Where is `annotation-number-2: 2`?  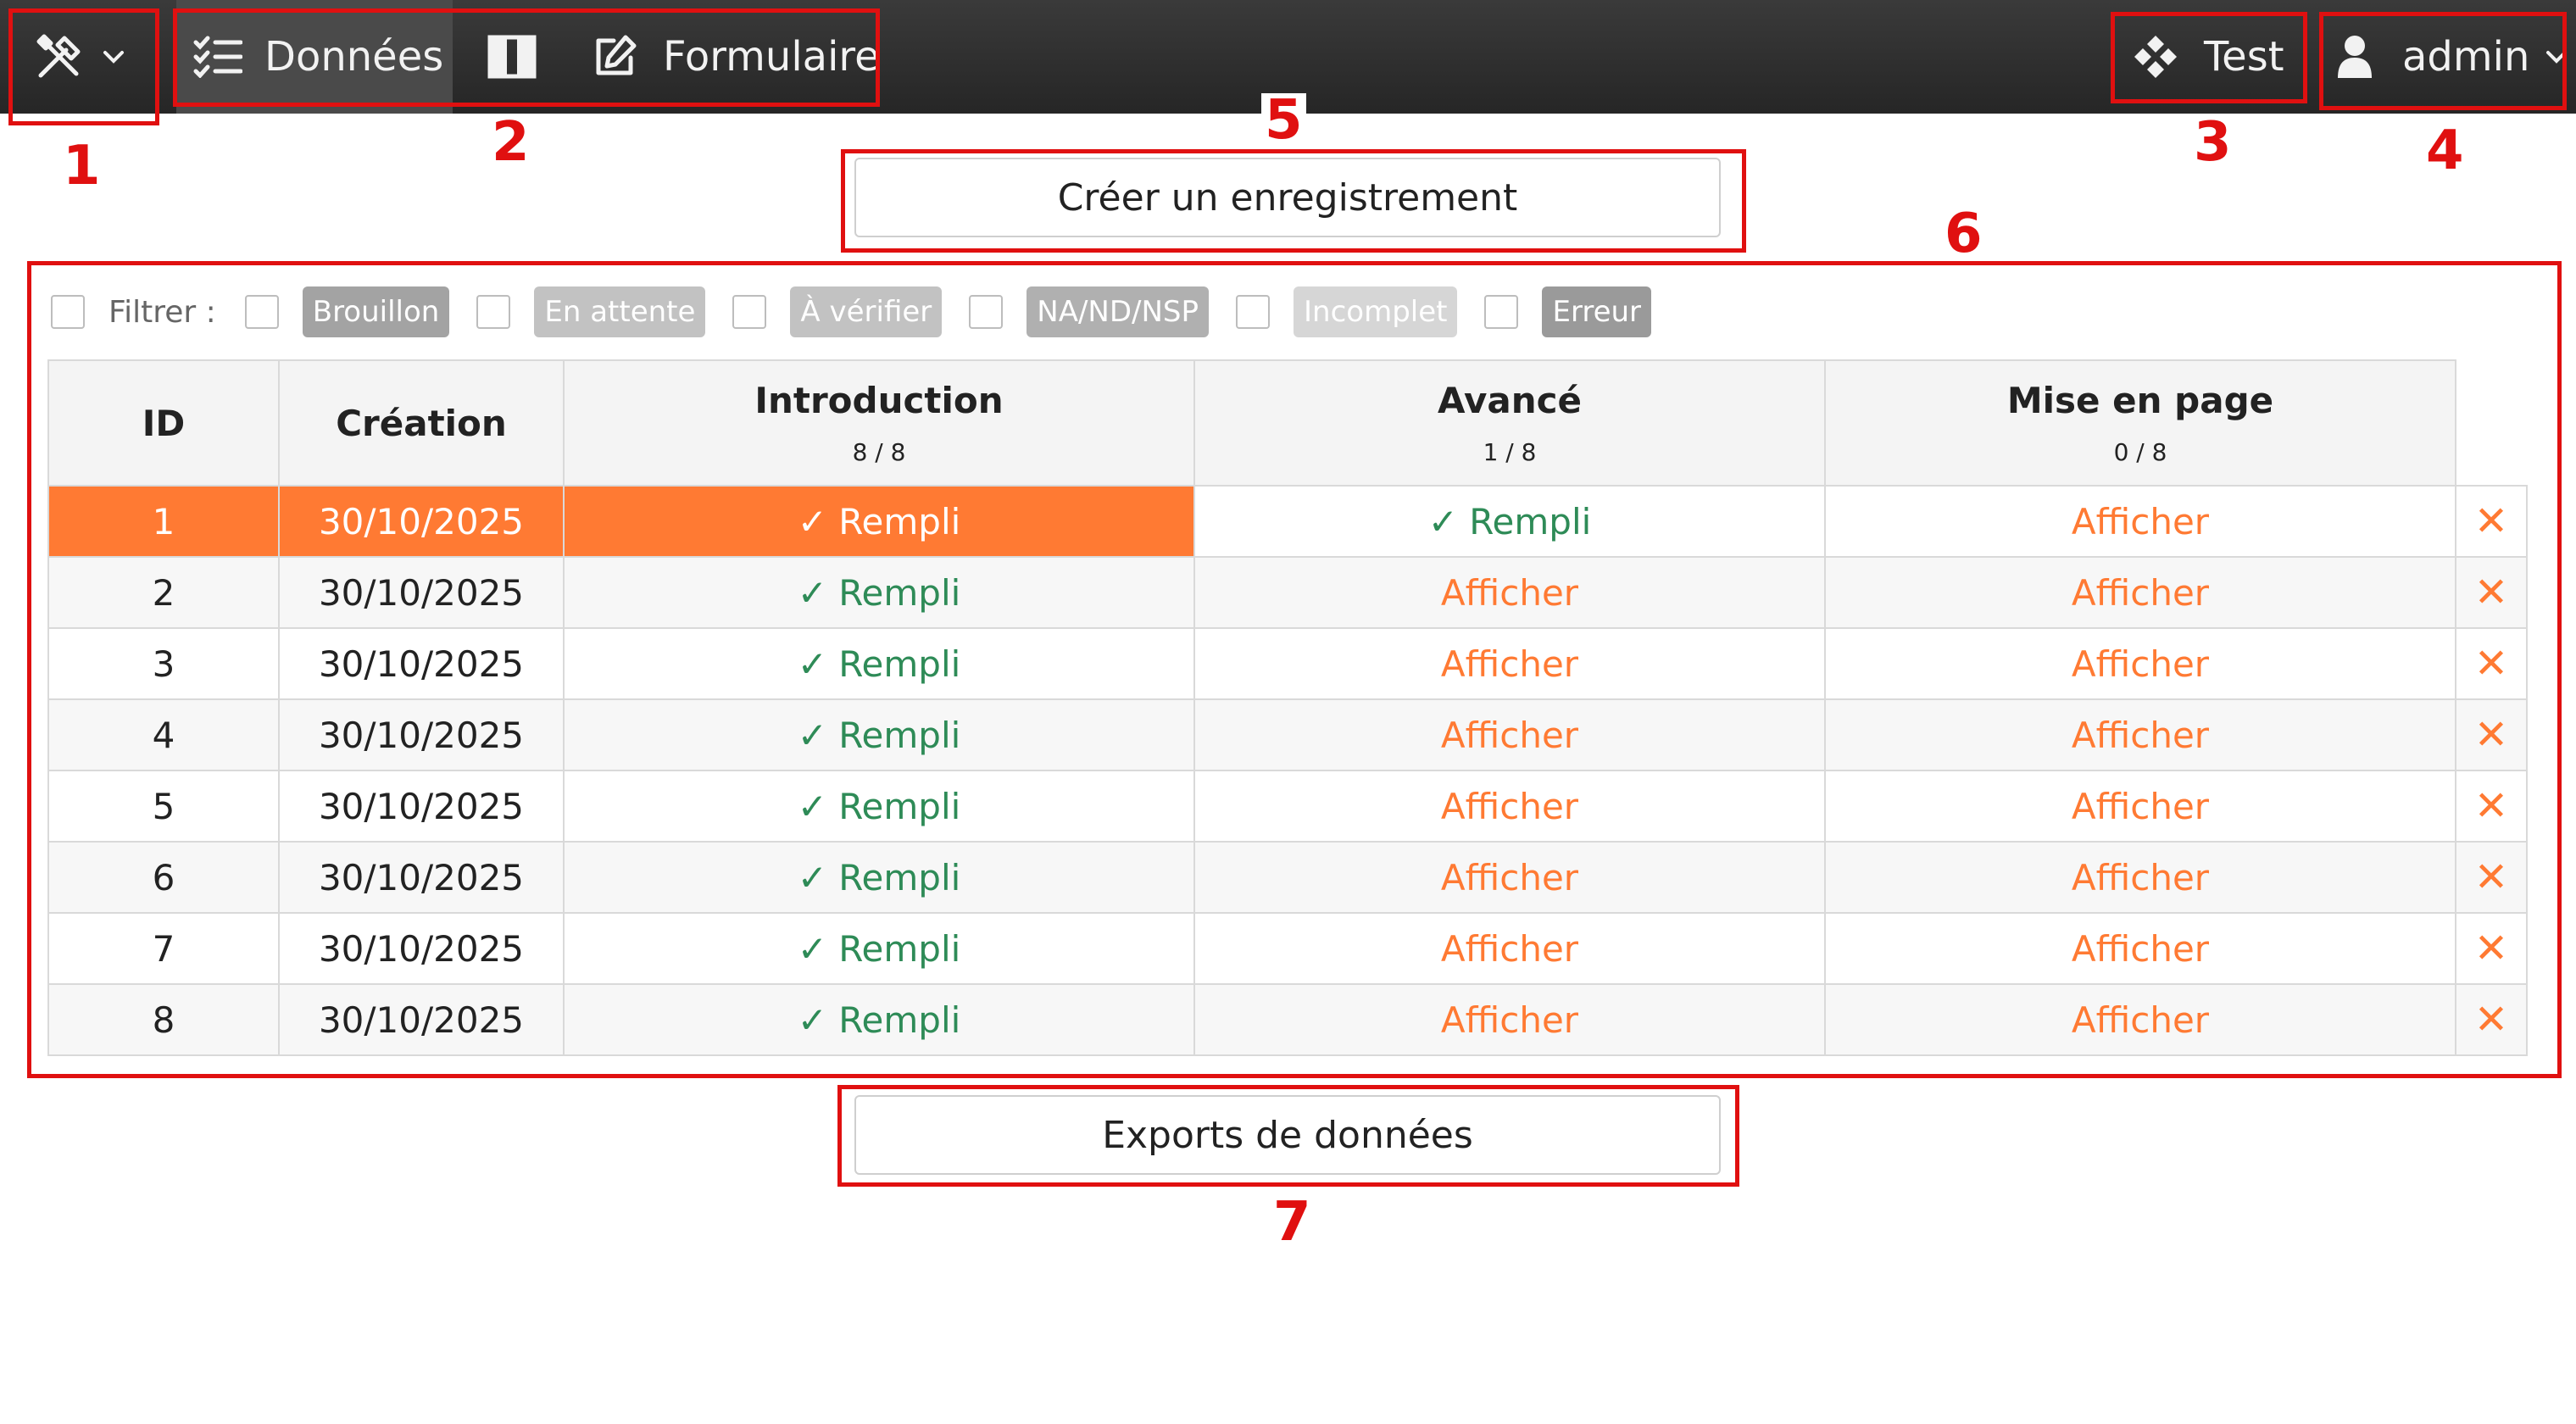 annotation-number-2: 2 is located at coordinates (511, 142).